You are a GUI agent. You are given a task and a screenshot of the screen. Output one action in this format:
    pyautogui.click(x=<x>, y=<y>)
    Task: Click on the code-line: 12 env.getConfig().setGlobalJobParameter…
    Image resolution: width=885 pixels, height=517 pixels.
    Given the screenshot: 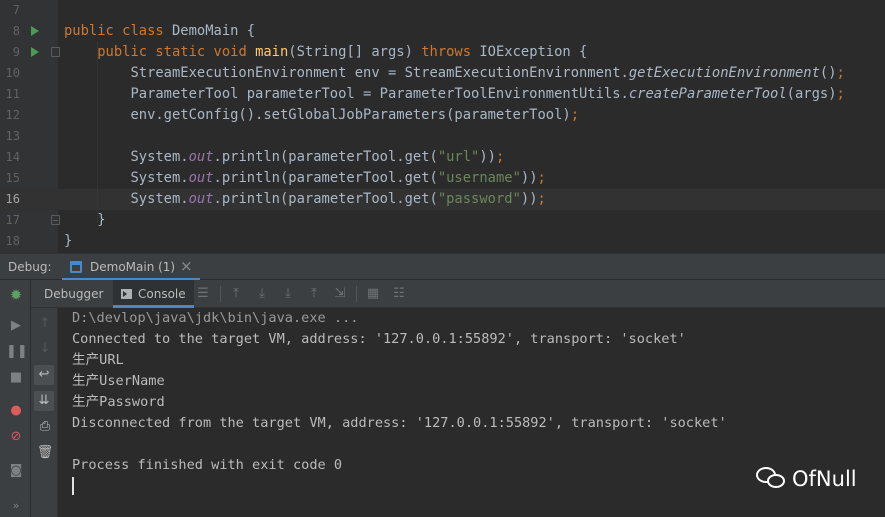 What is the action you would take?
    pyautogui.click(x=442, y=115)
    